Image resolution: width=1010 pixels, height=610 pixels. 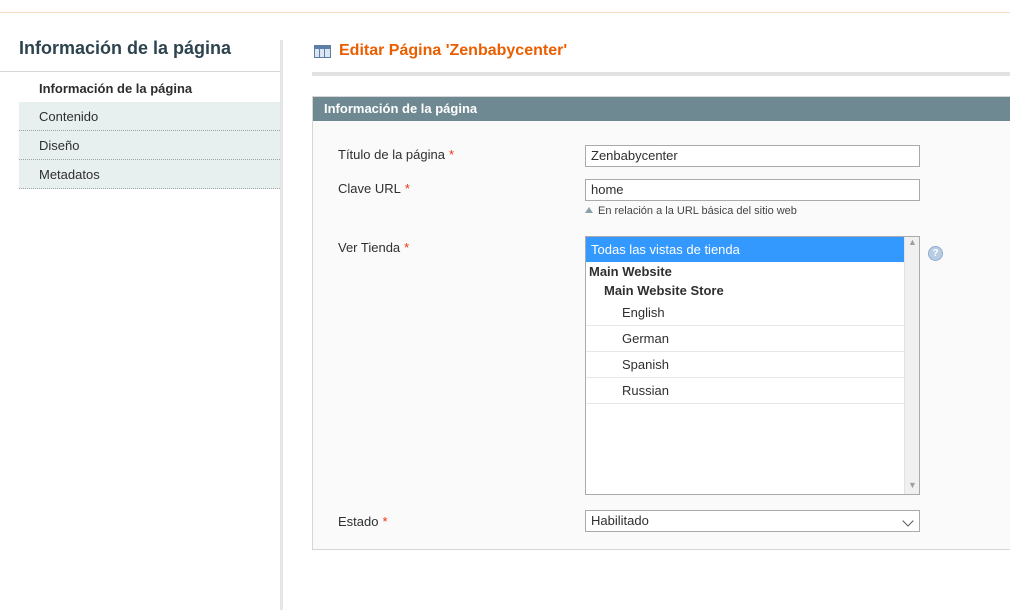 I want to click on status-label: Estado *, so click(x=363, y=521).